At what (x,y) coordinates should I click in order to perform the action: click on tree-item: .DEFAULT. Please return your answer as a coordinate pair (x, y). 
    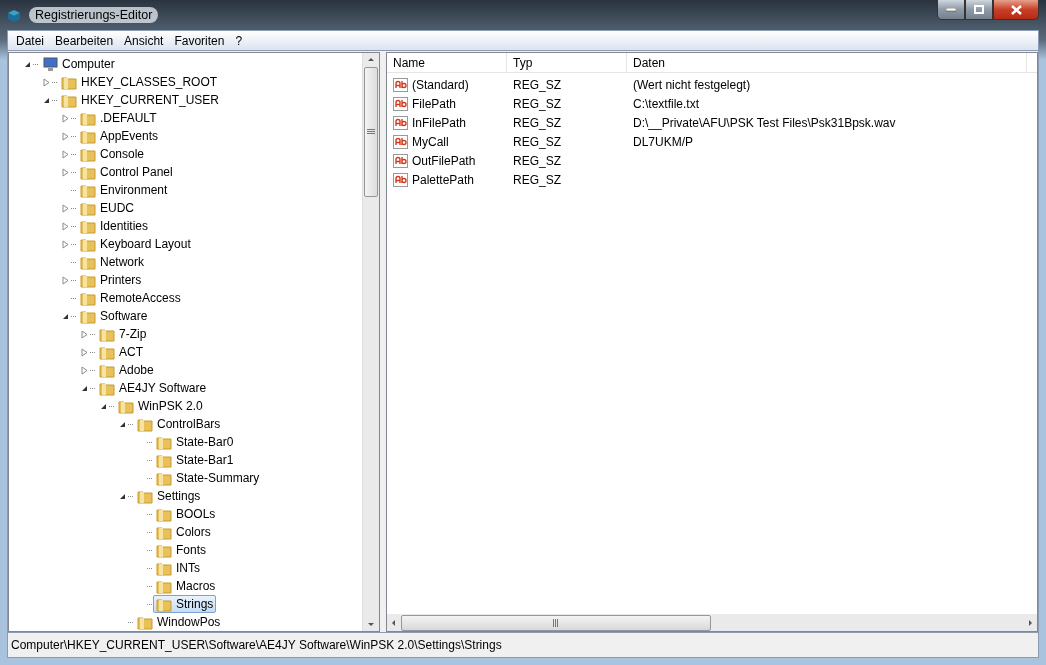
    Looking at the image, I should click on (118, 118).